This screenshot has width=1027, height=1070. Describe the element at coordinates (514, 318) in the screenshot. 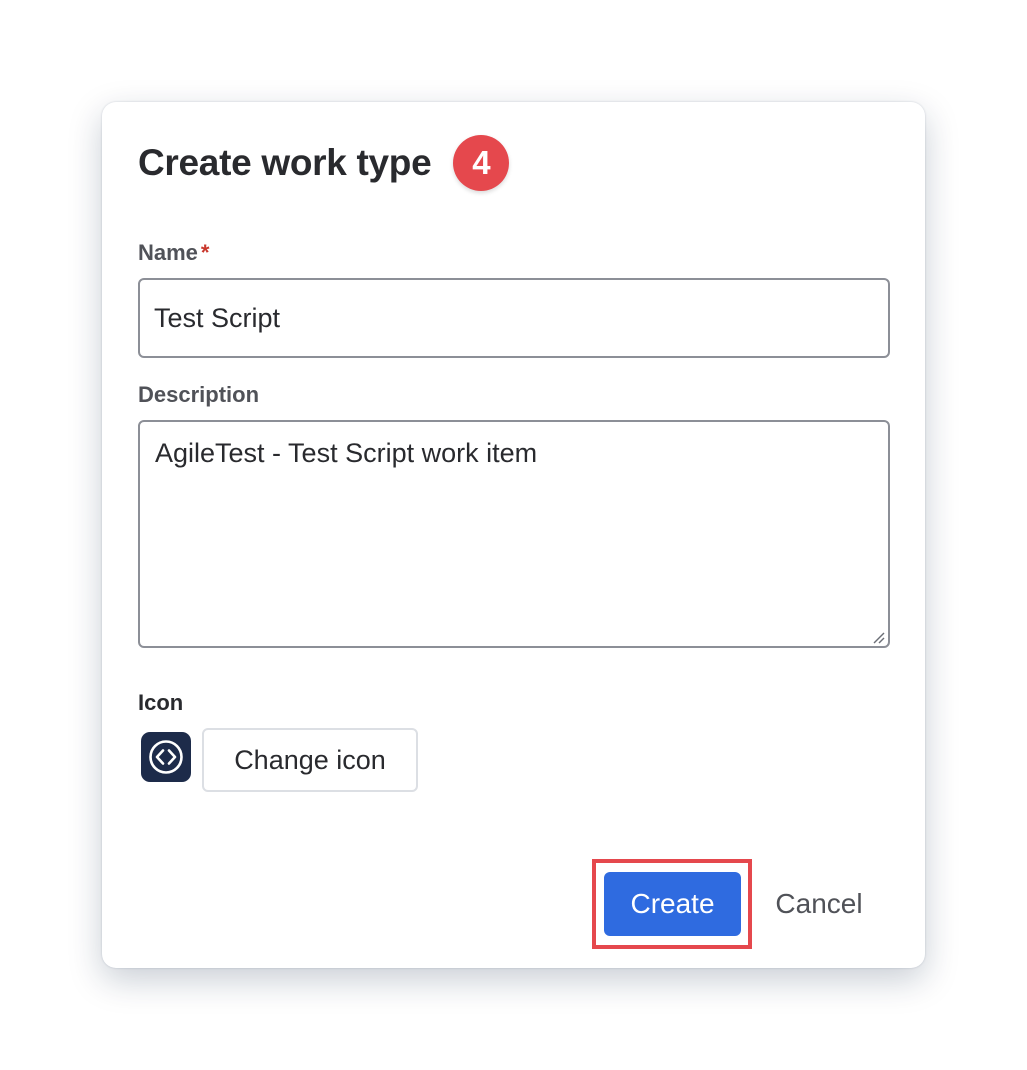

I see `name-input` at that location.